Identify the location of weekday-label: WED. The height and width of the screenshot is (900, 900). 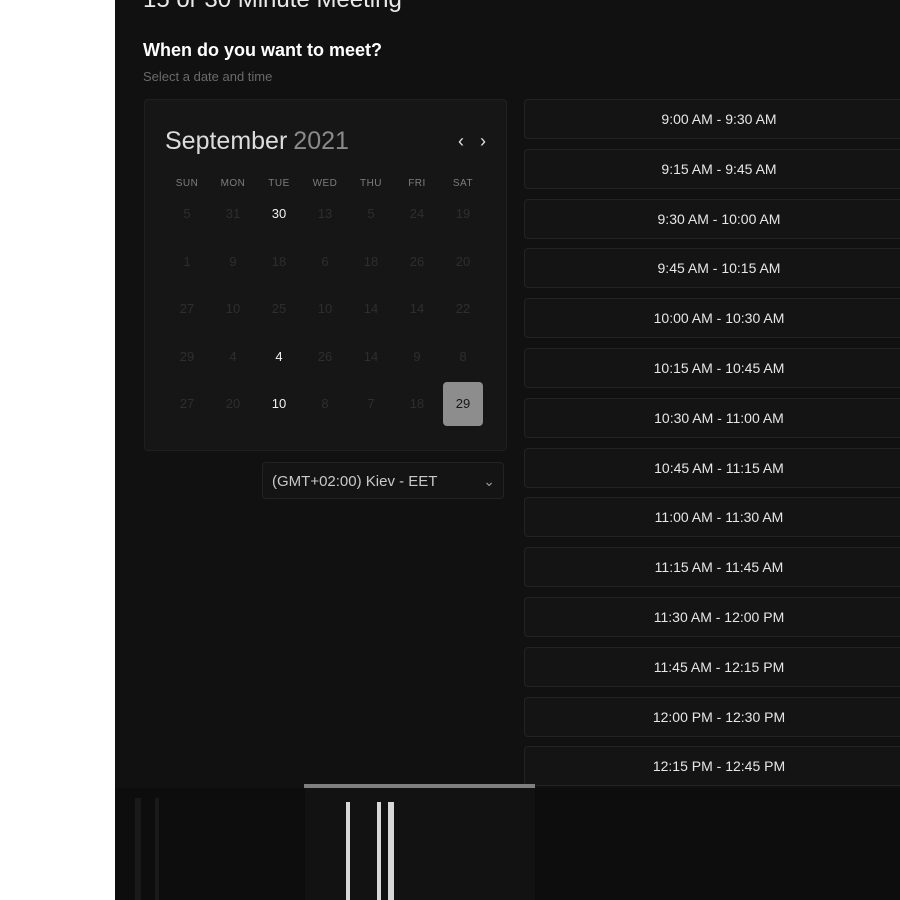
(325, 183).